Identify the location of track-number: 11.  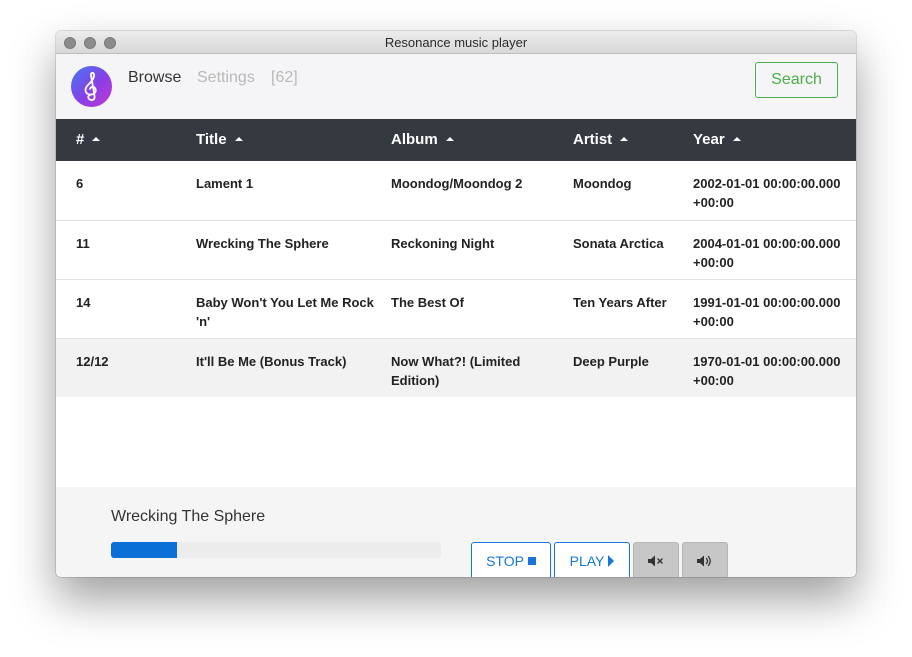
(83, 243).